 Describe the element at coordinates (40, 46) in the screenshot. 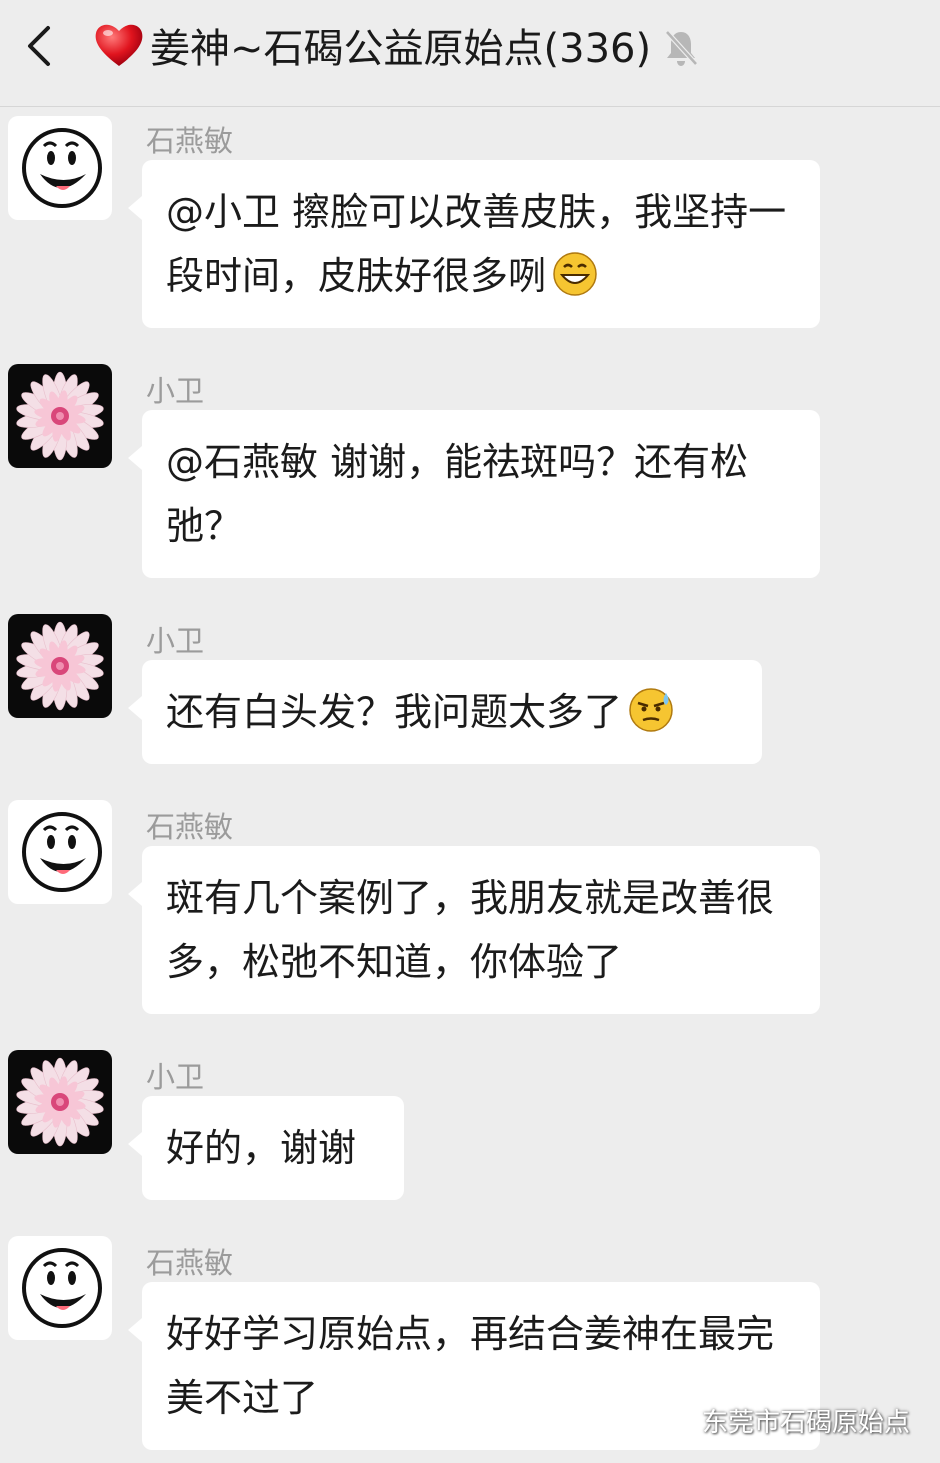

I see `back-chevron-icon` at that location.